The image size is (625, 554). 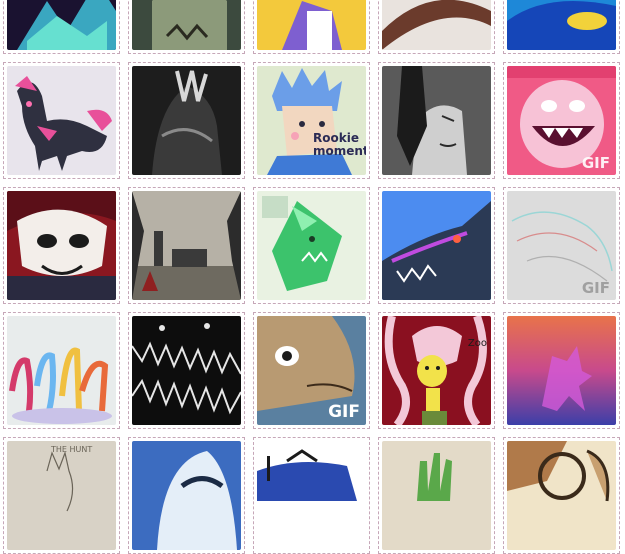 I want to click on caption-text: THE HUNT, so click(x=72, y=449).